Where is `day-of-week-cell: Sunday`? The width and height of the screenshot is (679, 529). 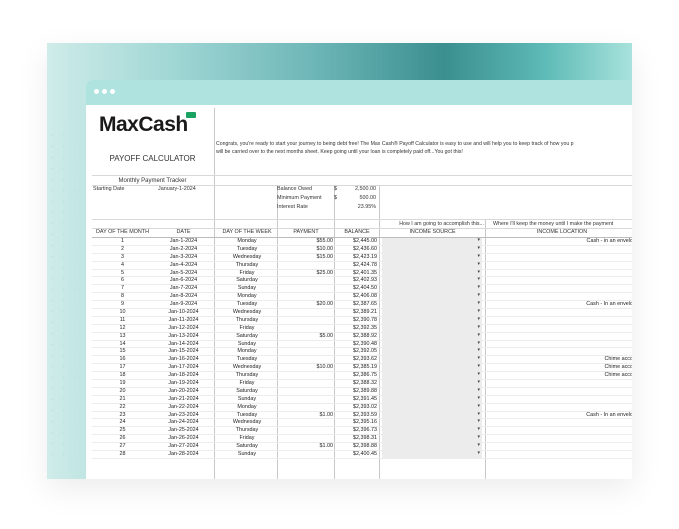
day-of-week-cell: Sunday is located at coordinates (247, 288).